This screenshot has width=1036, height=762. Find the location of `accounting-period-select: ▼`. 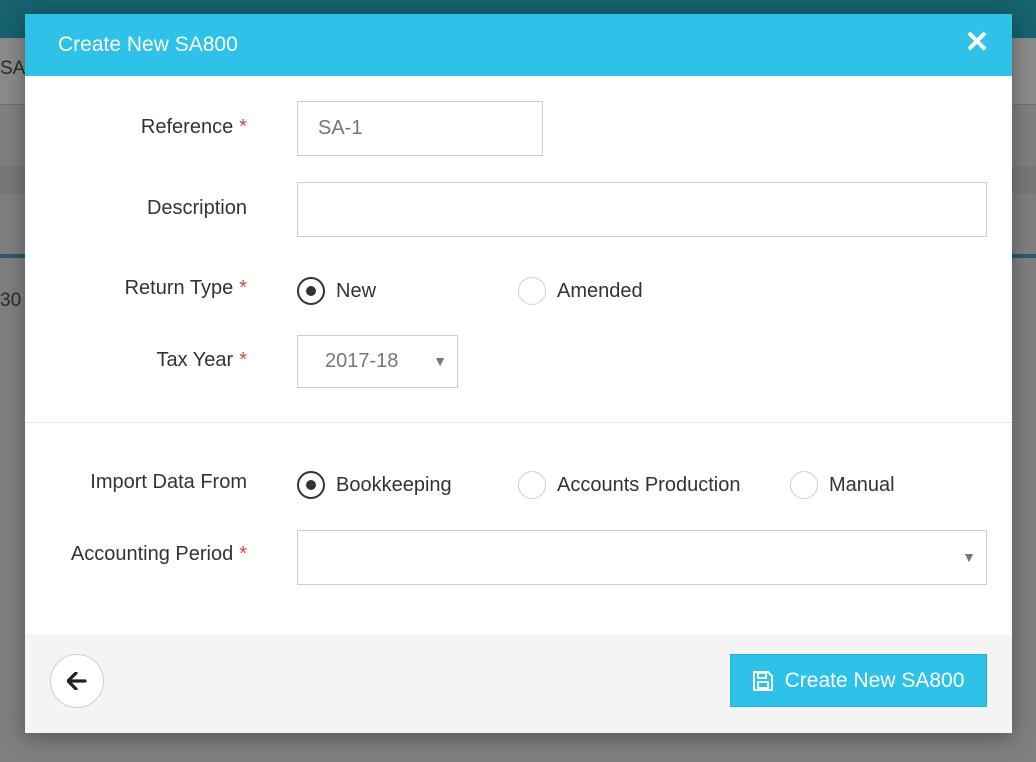

accounting-period-select: ▼ is located at coordinates (642, 557).